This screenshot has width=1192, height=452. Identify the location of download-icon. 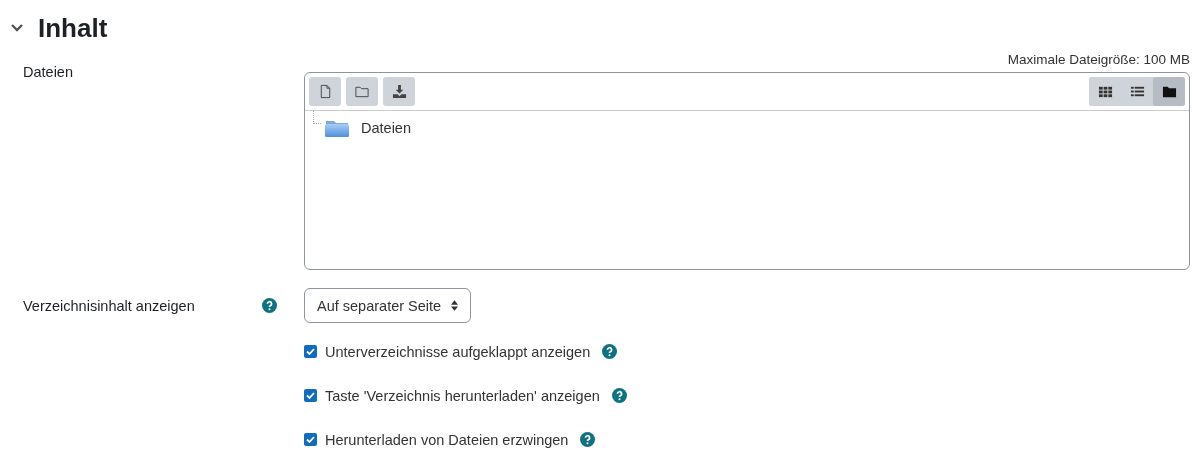
(399, 91).